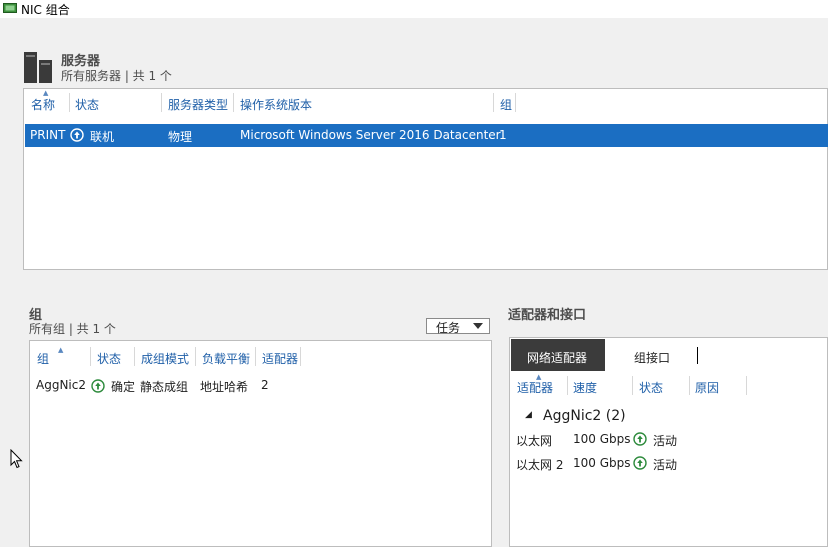  What do you see at coordinates (98, 386) in the screenshot?
I see `status-ok-icon` at bounding box center [98, 386].